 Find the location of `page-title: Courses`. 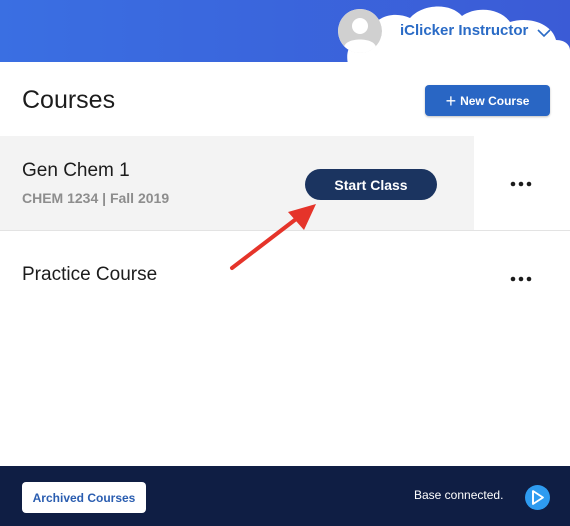

page-title: Courses is located at coordinates (69, 100).